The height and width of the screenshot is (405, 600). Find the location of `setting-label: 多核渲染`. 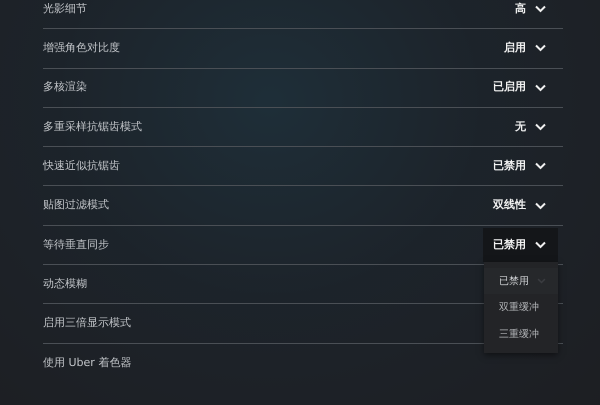

setting-label: 多核渲染 is located at coordinates (65, 87).